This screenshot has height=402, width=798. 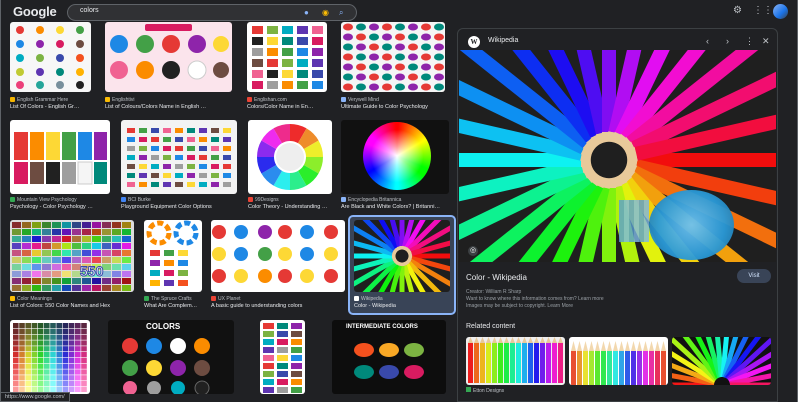 I want to click on mic-icon: ●, so click(x=306, y=12).